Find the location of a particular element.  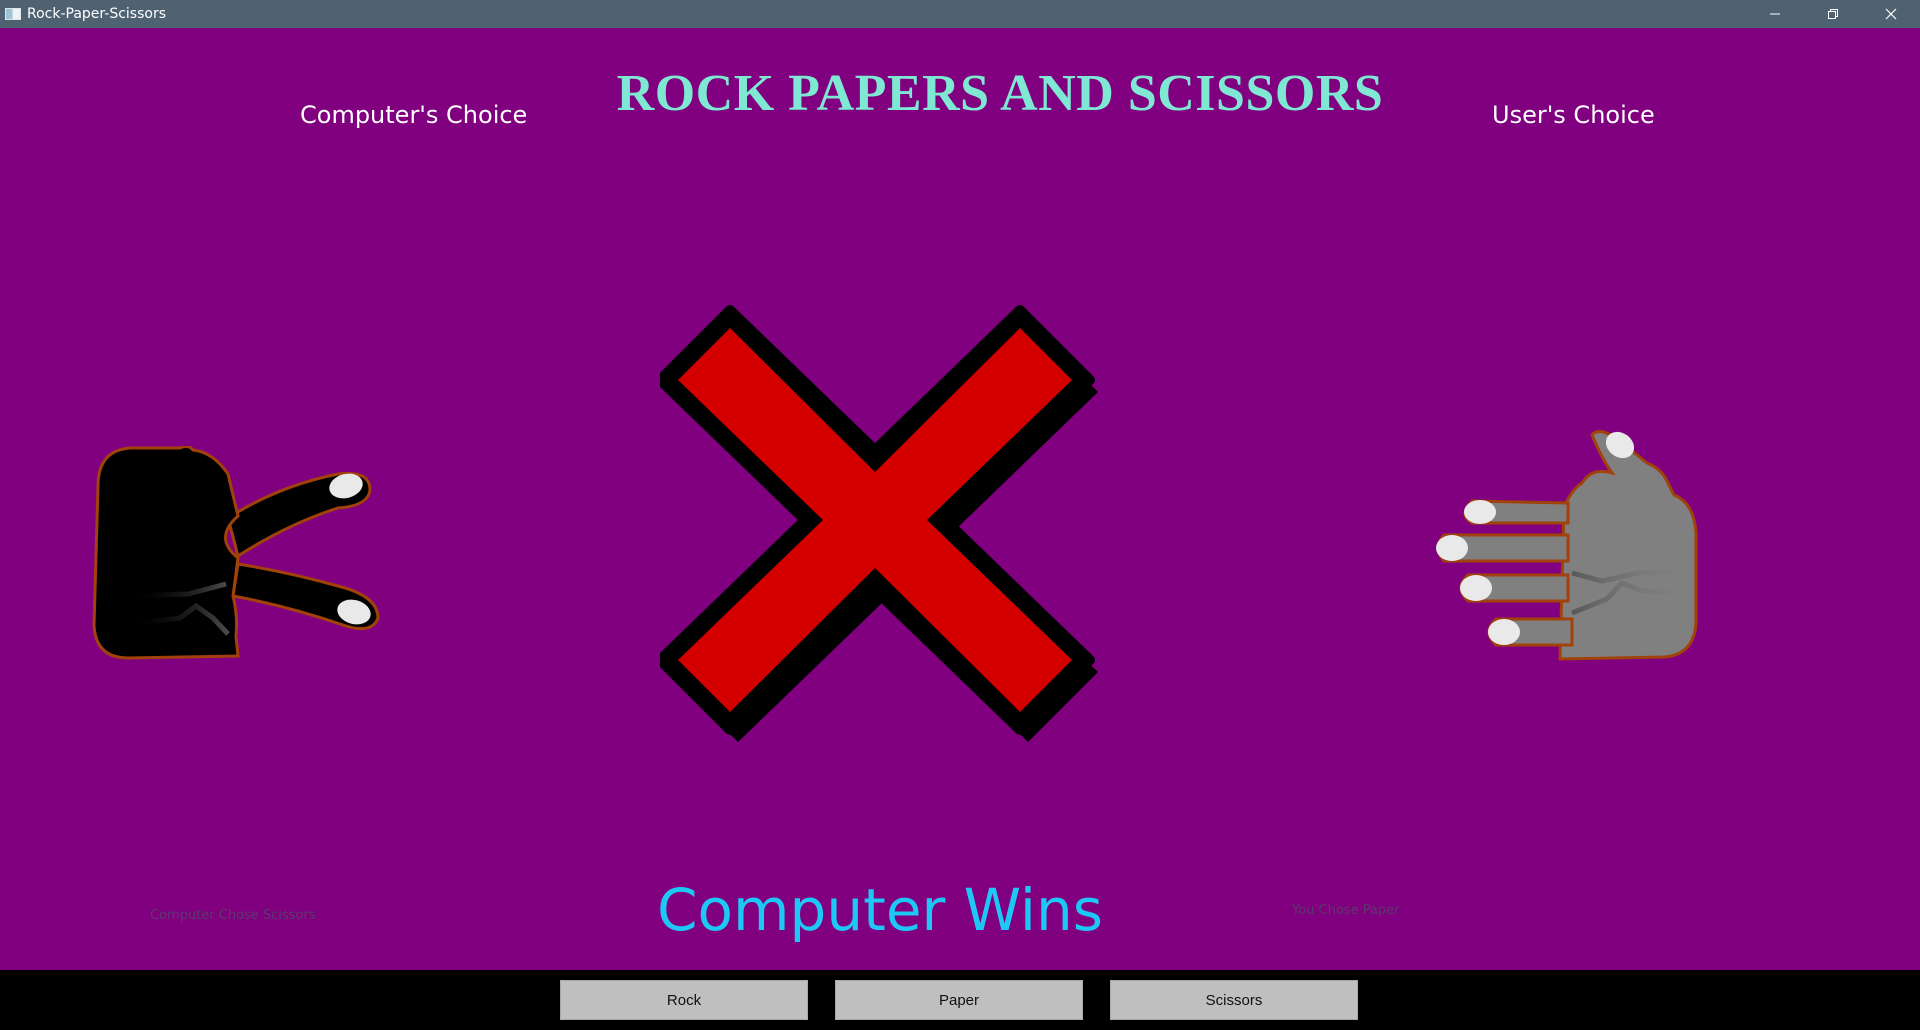

button-bar: Rock Paper Scissors is located at coordinates (960, 1000).